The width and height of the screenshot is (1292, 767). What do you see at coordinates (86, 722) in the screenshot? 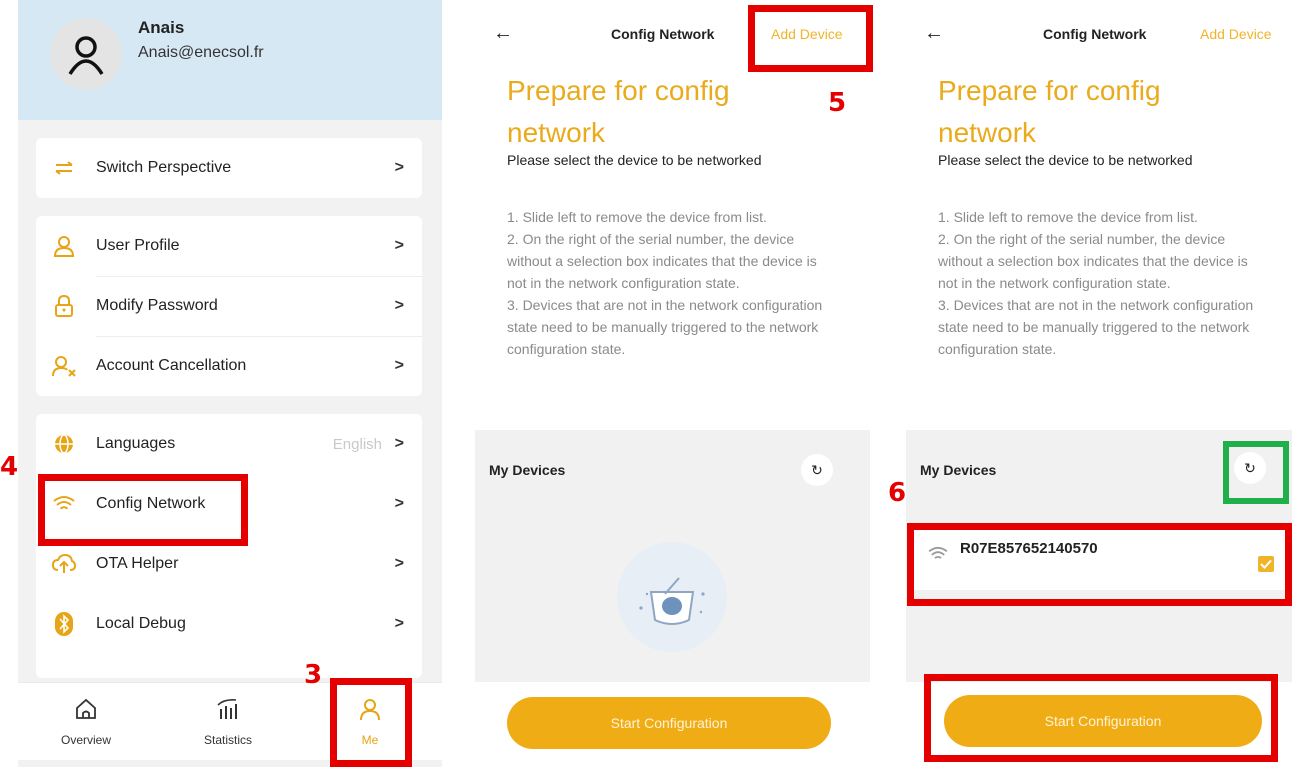
I see `tab-overview: Overview` at bounding box center [86, 722].